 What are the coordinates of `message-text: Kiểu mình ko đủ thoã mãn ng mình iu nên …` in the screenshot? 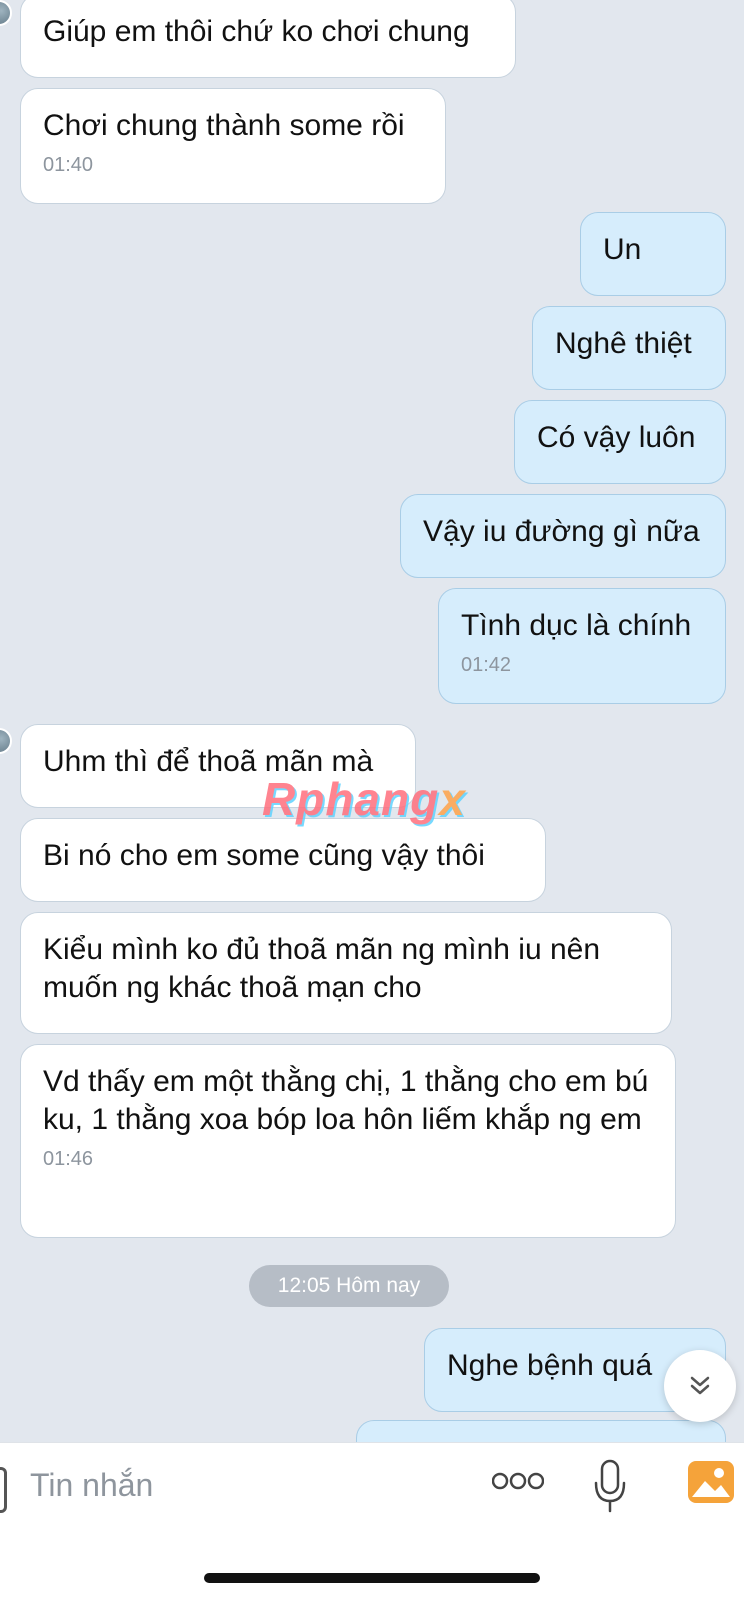 It's located at (326, 968).